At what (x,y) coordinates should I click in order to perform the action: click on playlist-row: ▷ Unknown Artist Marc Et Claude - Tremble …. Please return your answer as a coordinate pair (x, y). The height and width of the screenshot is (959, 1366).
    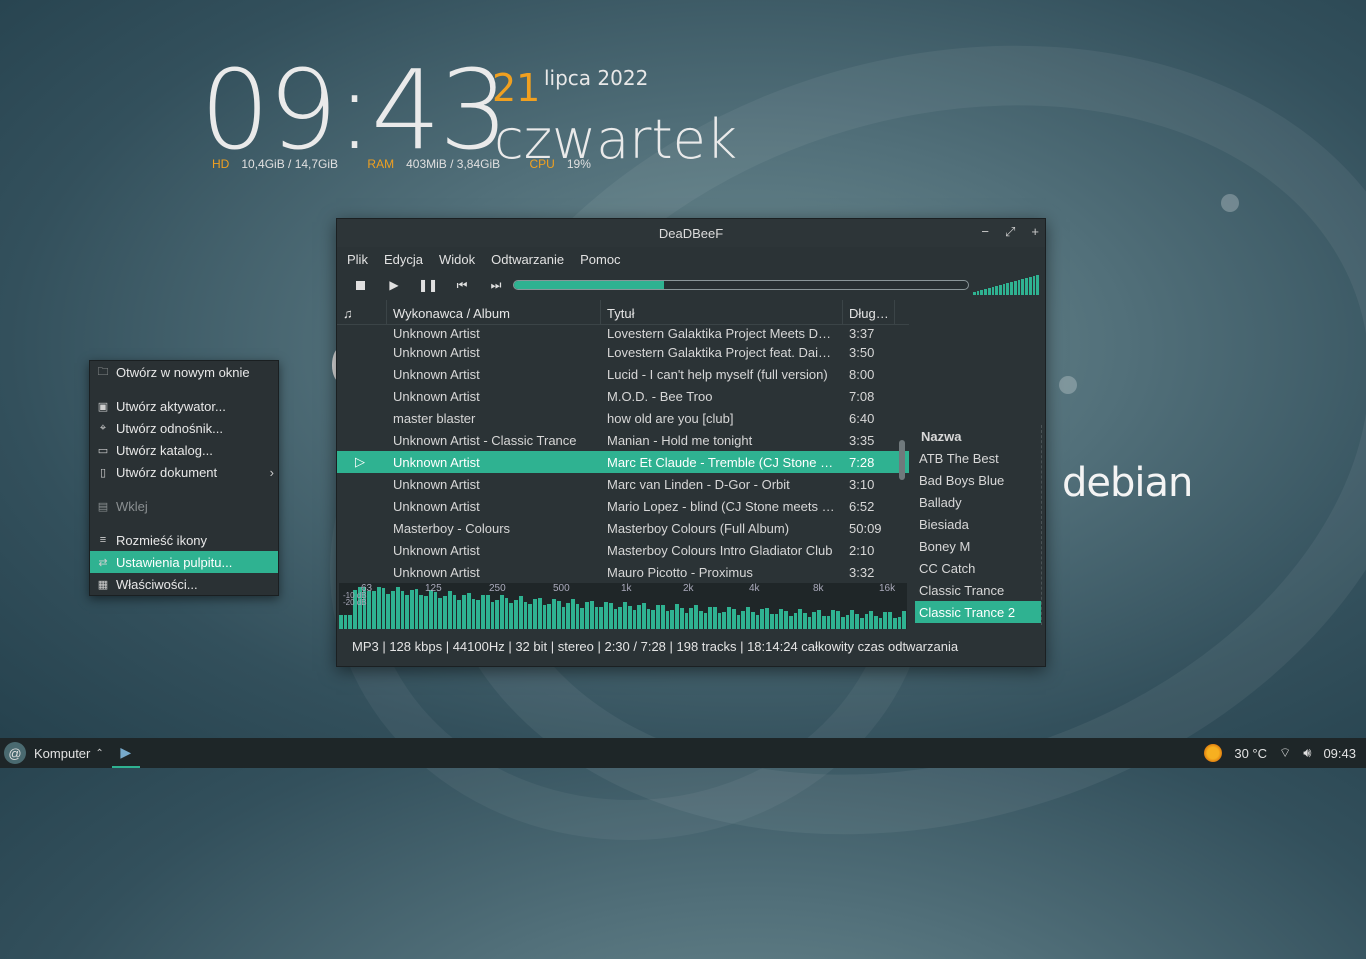
    Looking at the image, I should click on (623, 462).